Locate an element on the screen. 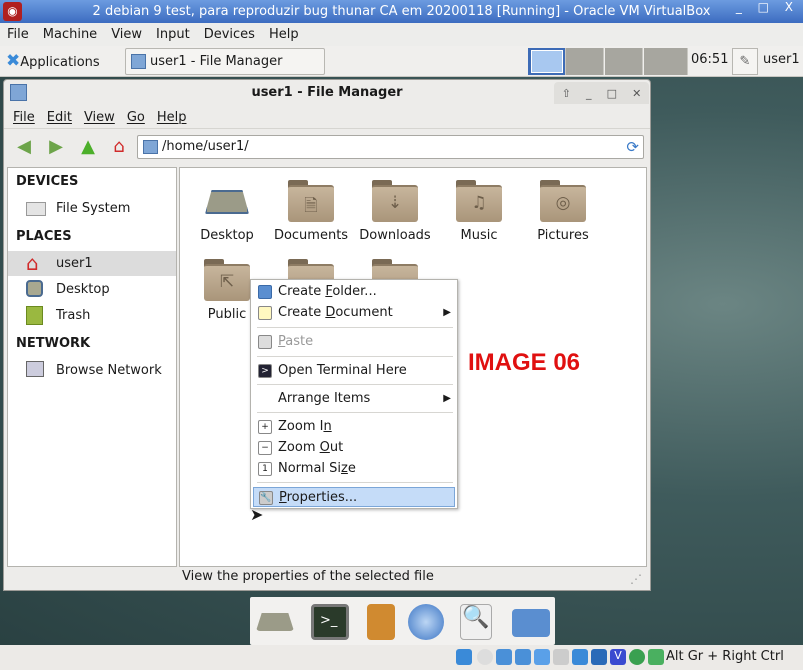 The width and height of the screenshot is (803, 670). file-item-pictures: ◎ Pictures is located at coordinates (563, 211).